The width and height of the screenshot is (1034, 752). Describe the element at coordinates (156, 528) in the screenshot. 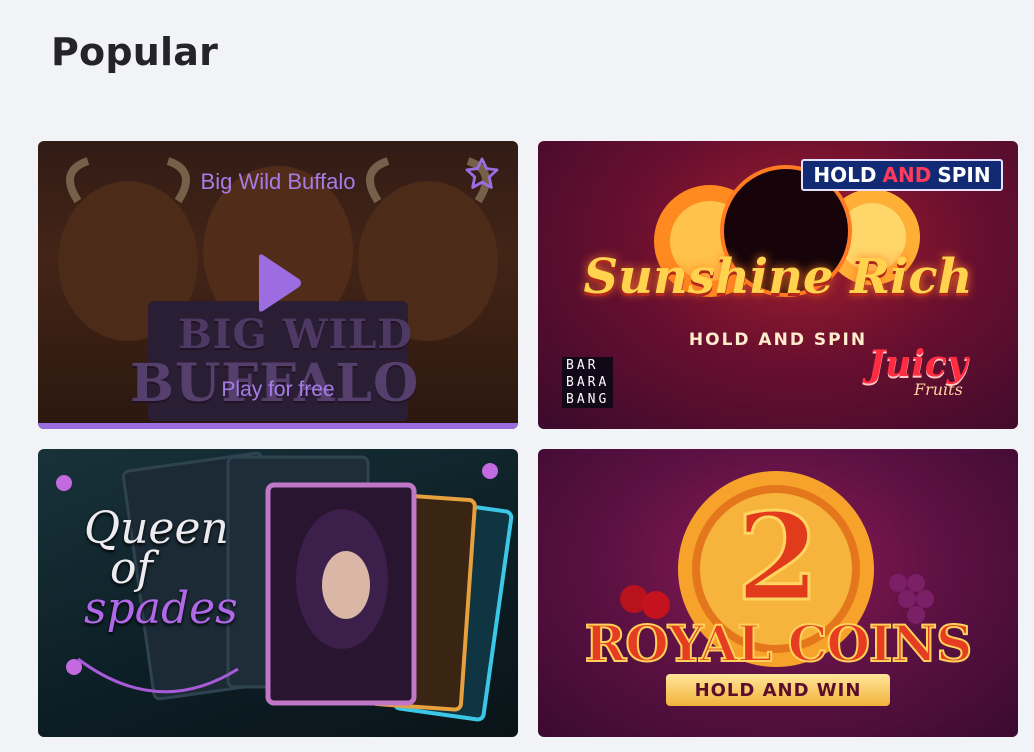

I see `art-title-line: Queen` at that location.